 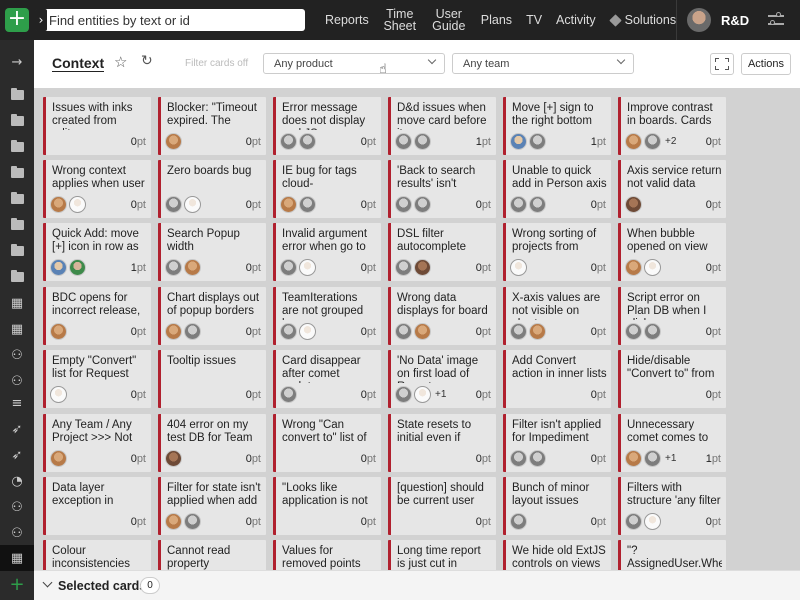 I want to click on nav-reports: Reports, so click(x=347, y=20).